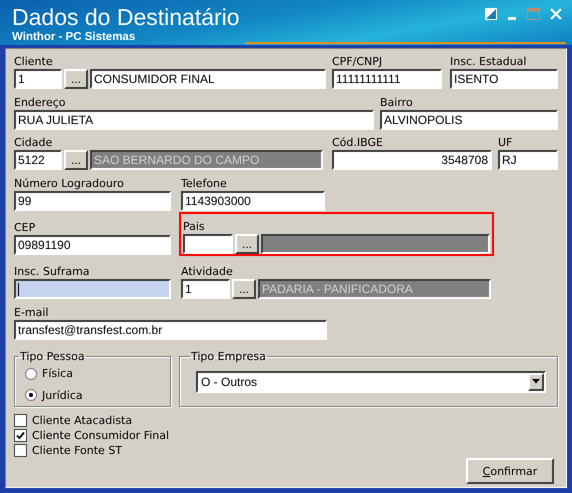 The width and height of the screenshot is (572, 493). What do you see at coordinates (357, 143) in the screenshot?
I see `field-label: Cód.IBGE` at bounding box center [357, 143].